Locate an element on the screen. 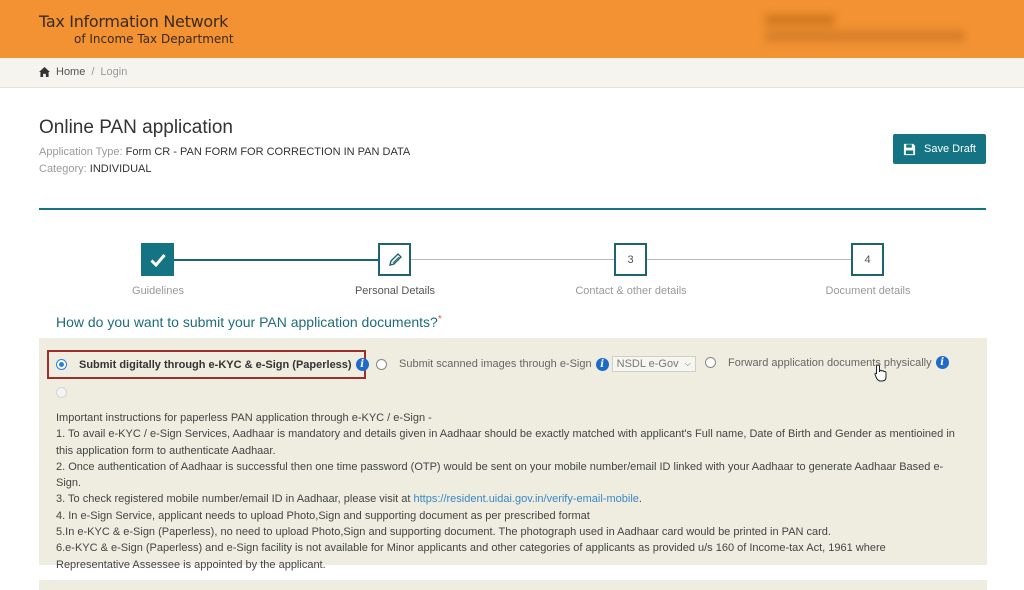 This screenshot has width=1024, height=590. step-3-marker: 3 is located at coordinates (630, 259).